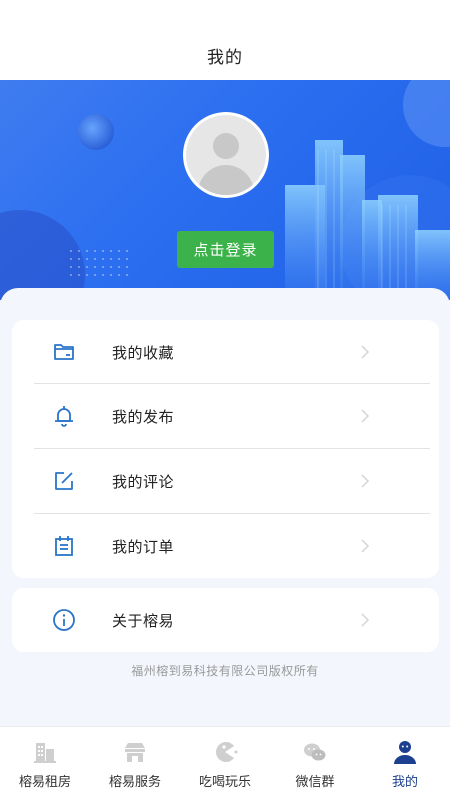 This screenshot has width=450, height=800. I want to click on bottom-tab-bar: 榕易租房 榕易服务 吃喝玩乐 微信群 我的, so click(225, 763).